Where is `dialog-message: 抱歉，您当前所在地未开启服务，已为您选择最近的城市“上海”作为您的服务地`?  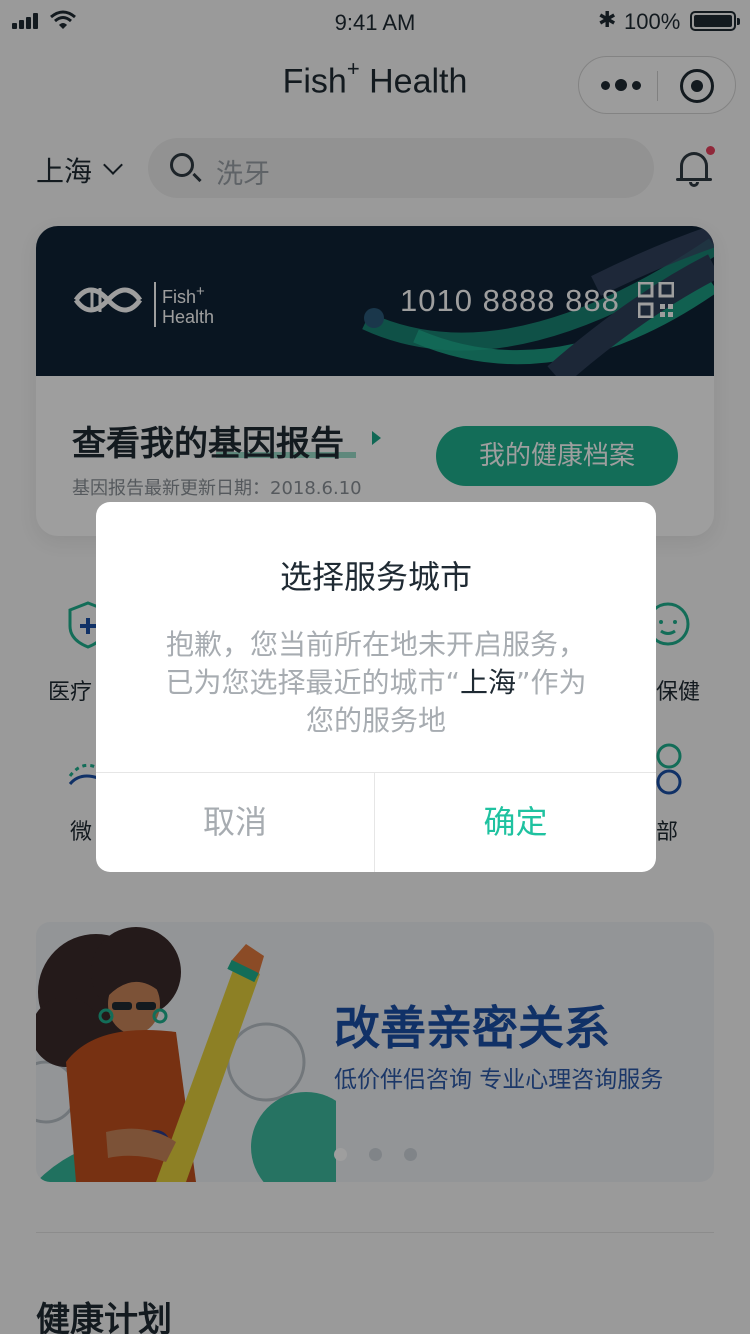
dialog-message: 抱歉，您当前所在地未开启服务，已为您选择最近的城市“上海”作为您的服务地 is located at coordinates (376, 682).